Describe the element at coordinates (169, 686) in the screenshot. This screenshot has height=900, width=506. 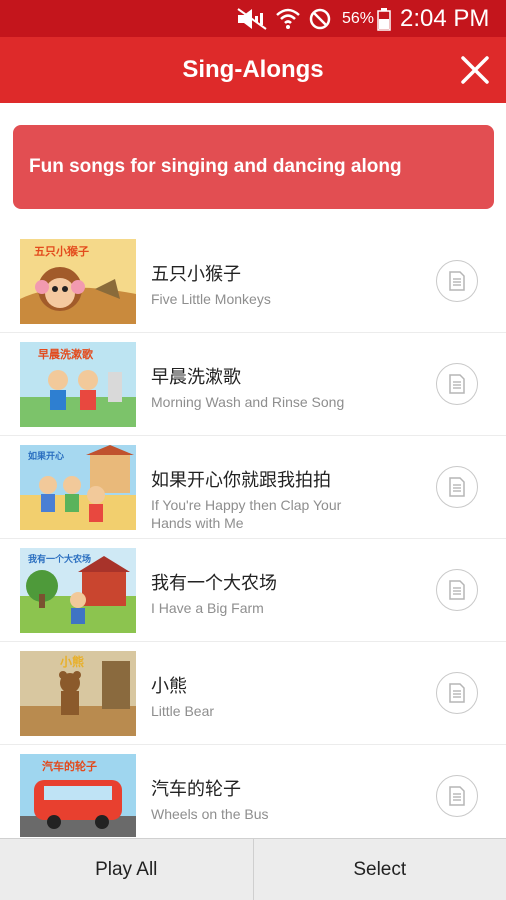
I see `song-title-chinese: 小熊` at that location.